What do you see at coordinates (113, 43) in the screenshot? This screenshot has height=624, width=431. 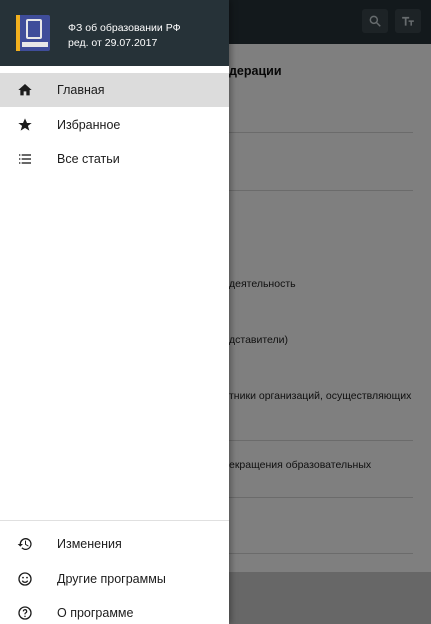 I see `app-edition: ред. от 29.07.2017` at bounding box center [113, 43].